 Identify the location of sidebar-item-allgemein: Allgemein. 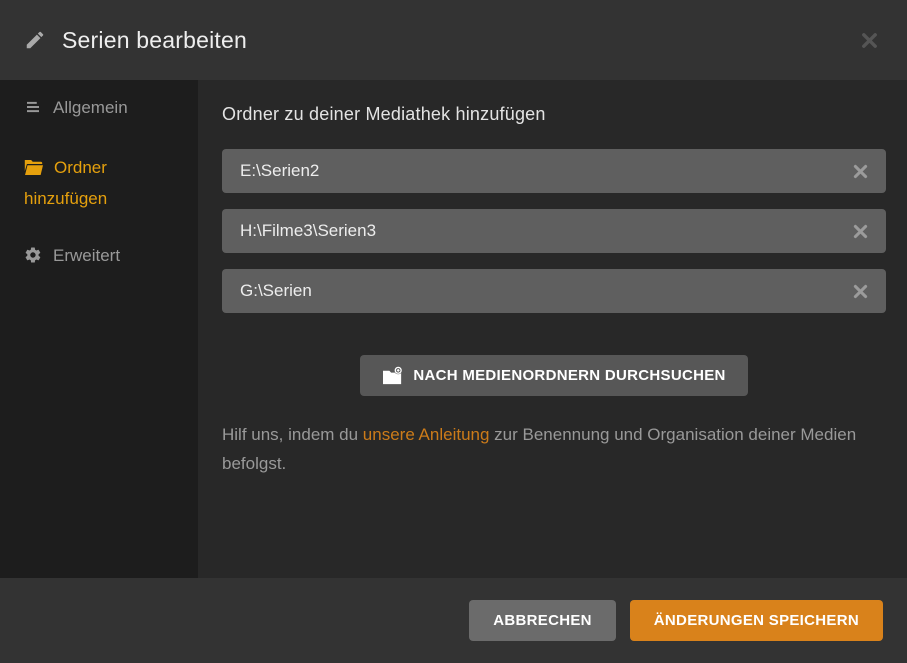
(106, 109).